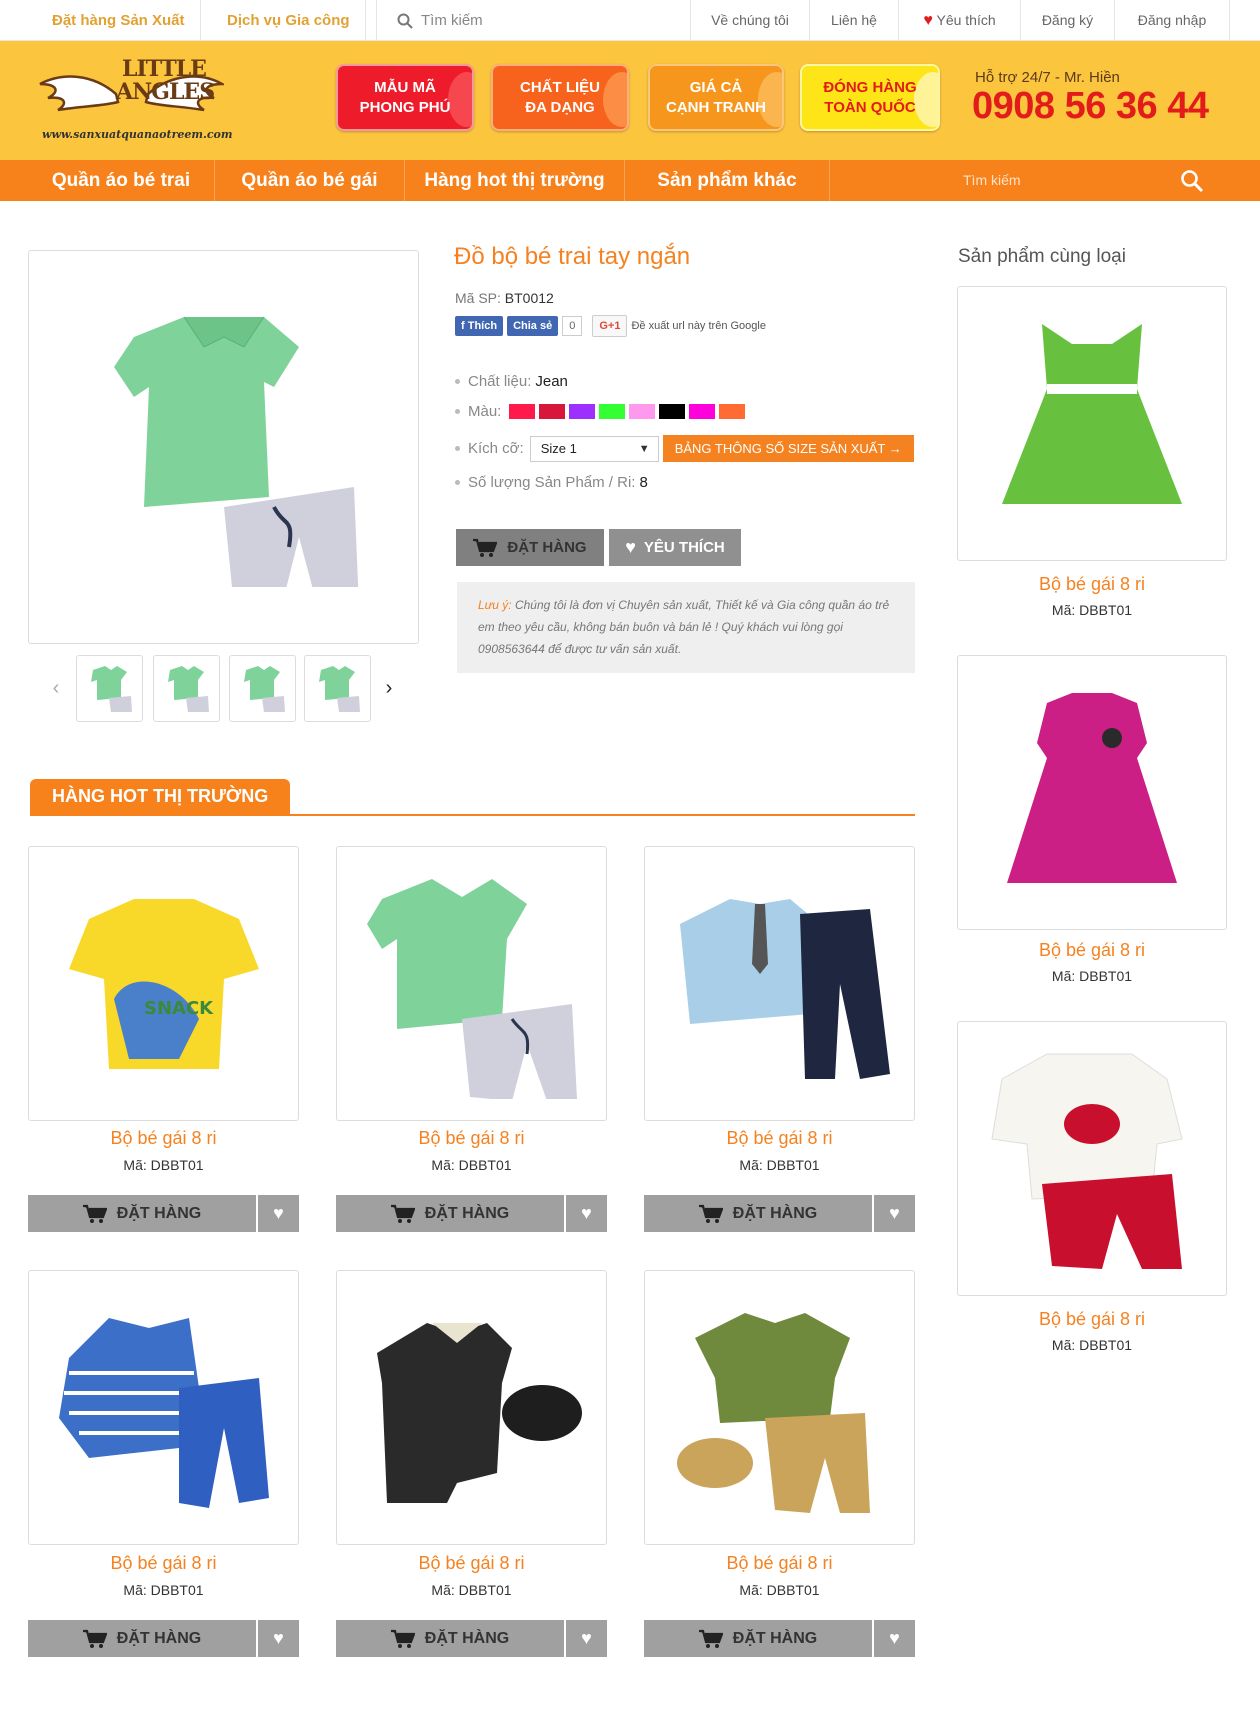 This screenshot has width=1260, height=1720. I want to click on product-card-image: SNACK, so click(163, 983).